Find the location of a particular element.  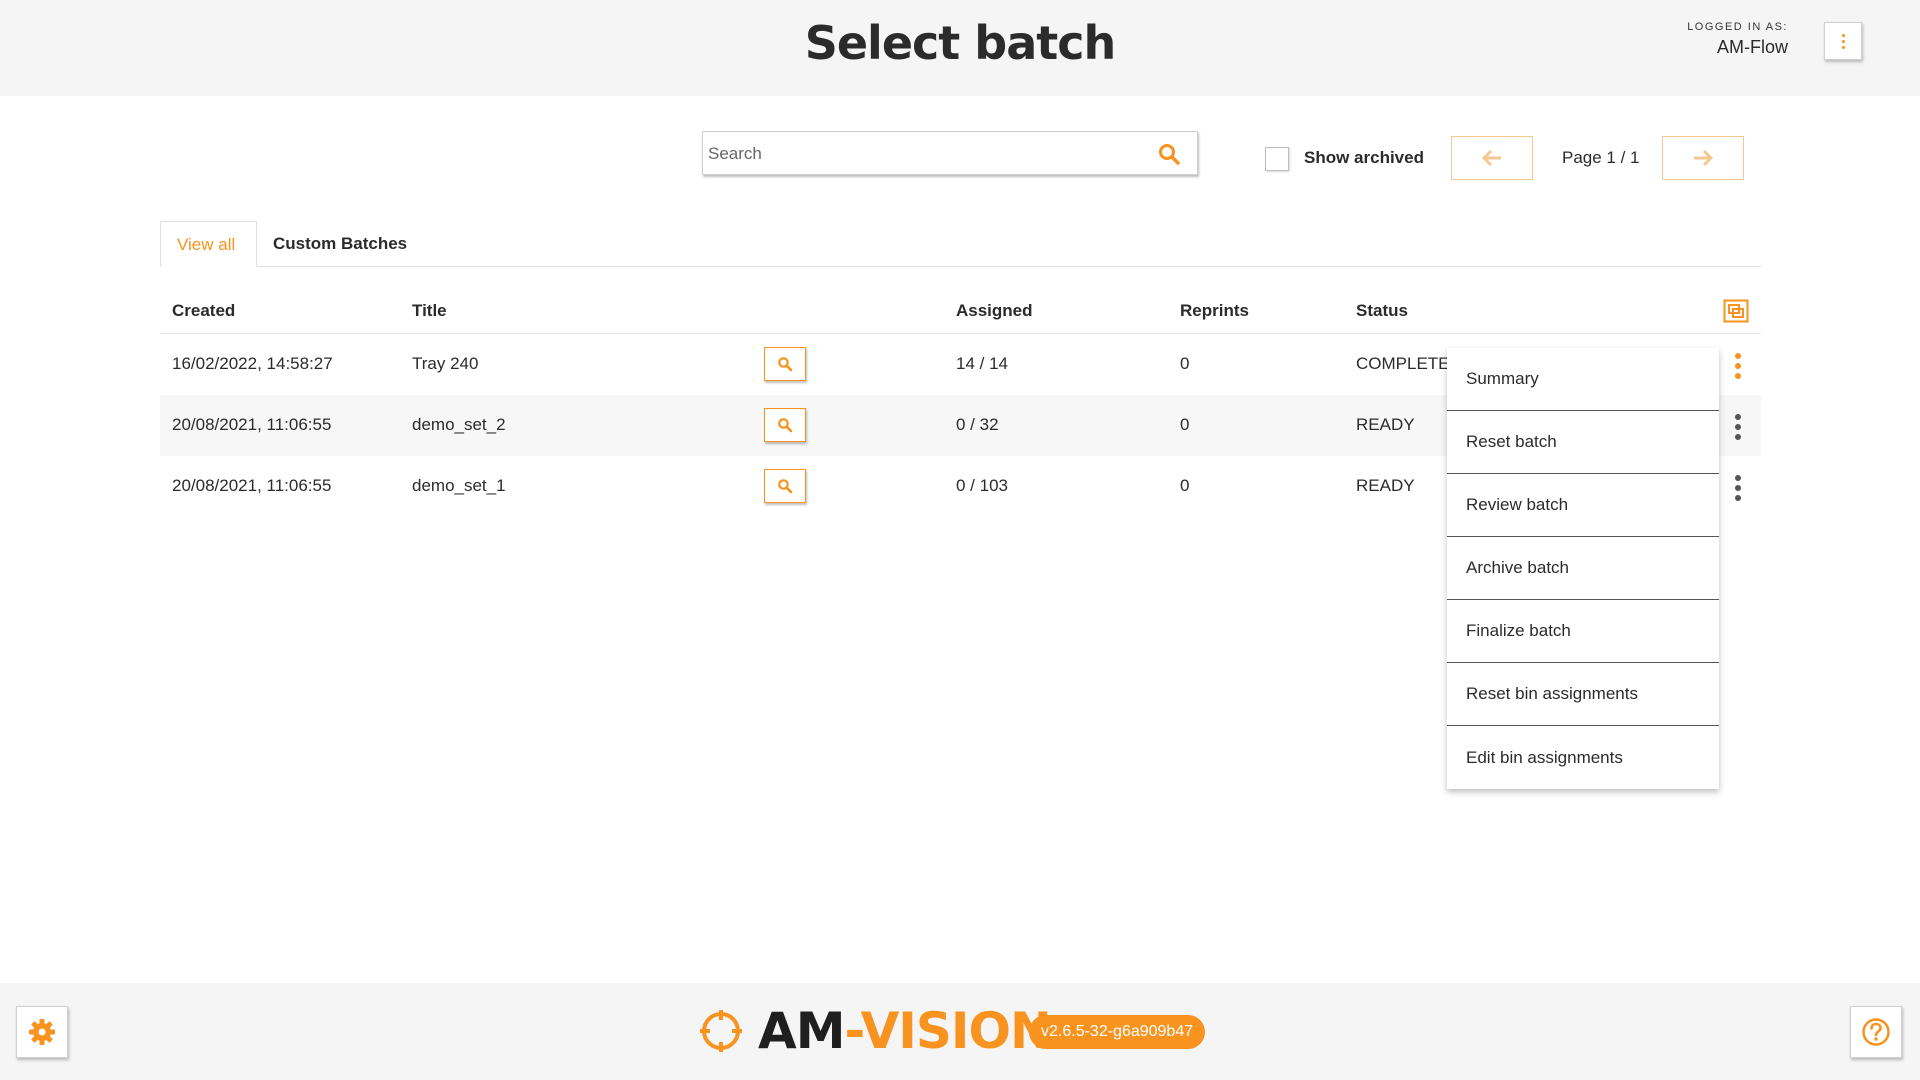

search-input is located at coordinates (923, 154).